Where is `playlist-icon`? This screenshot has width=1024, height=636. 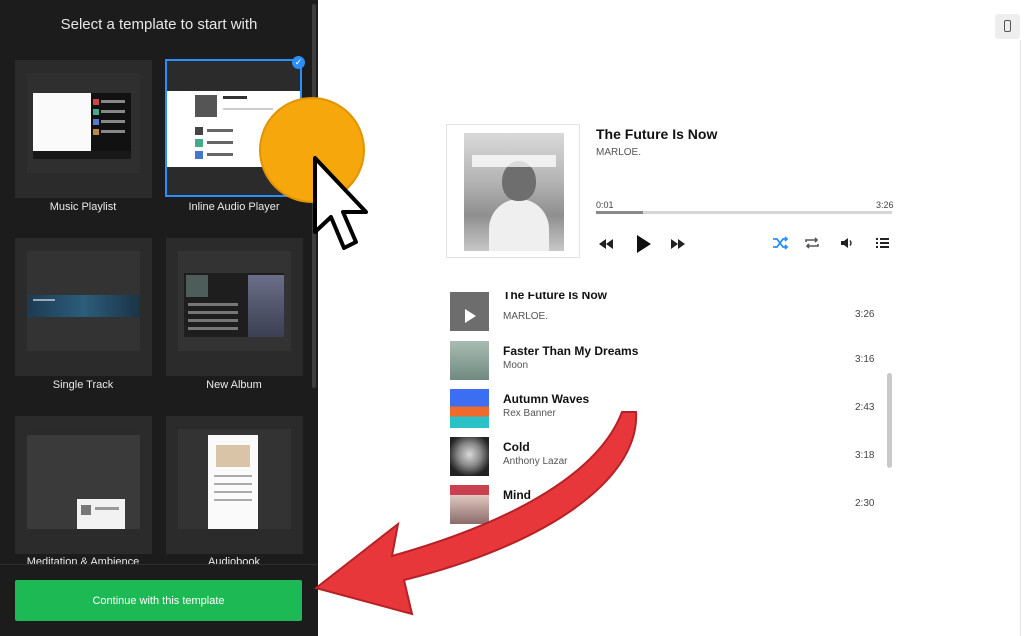
playlist-icon is located at coordinates (882, 243).